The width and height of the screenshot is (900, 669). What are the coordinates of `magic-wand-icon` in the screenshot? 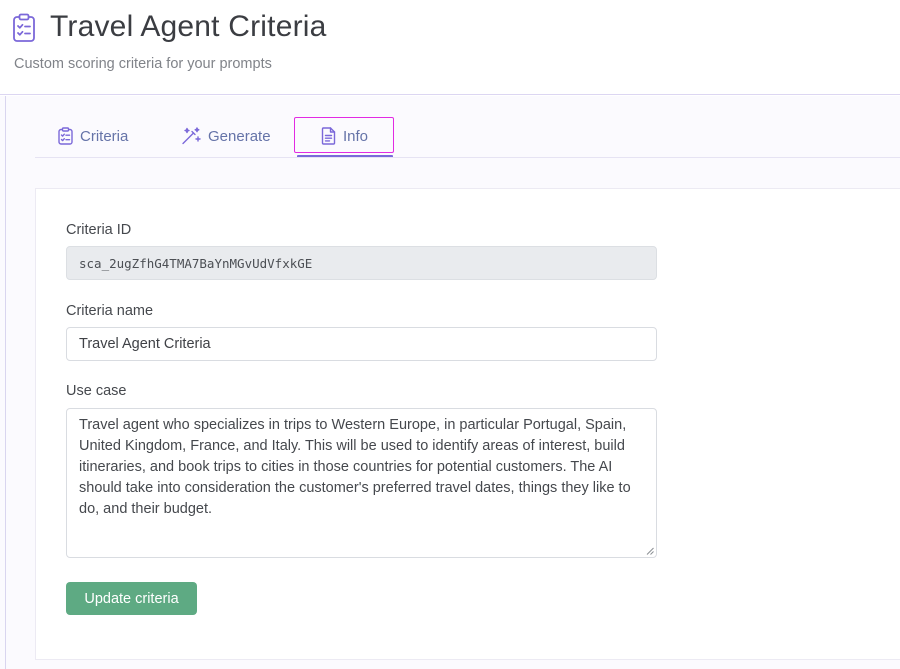 It's located at (191, 136).